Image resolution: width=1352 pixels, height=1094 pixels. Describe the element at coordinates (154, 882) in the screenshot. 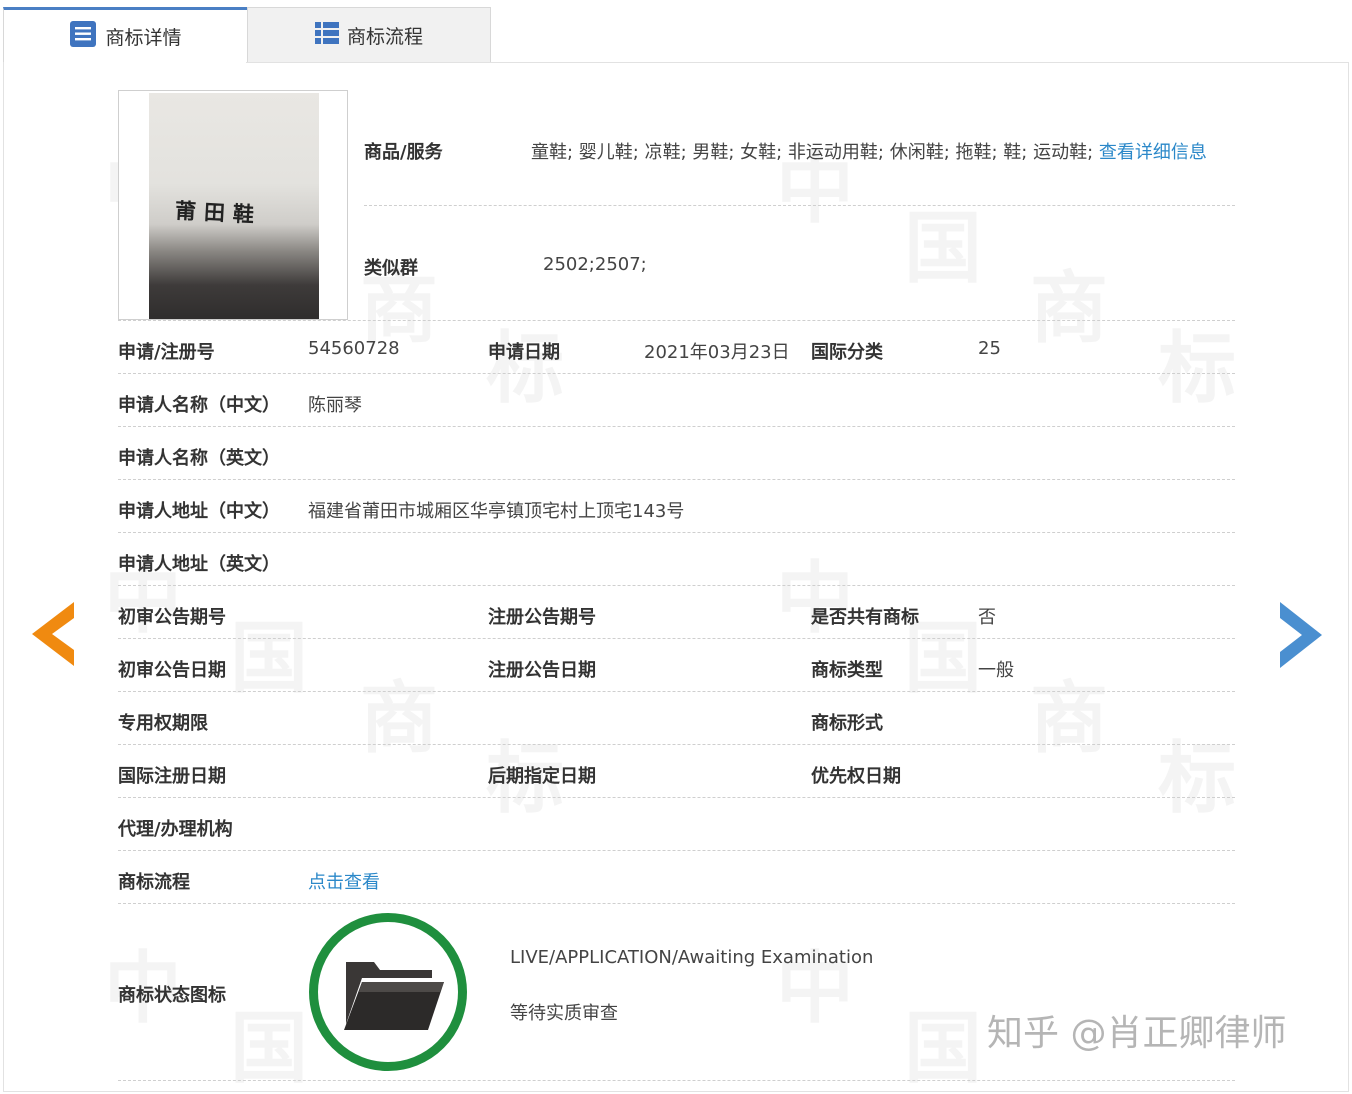

I see `tm-flow-label: 商标流程` at that location.